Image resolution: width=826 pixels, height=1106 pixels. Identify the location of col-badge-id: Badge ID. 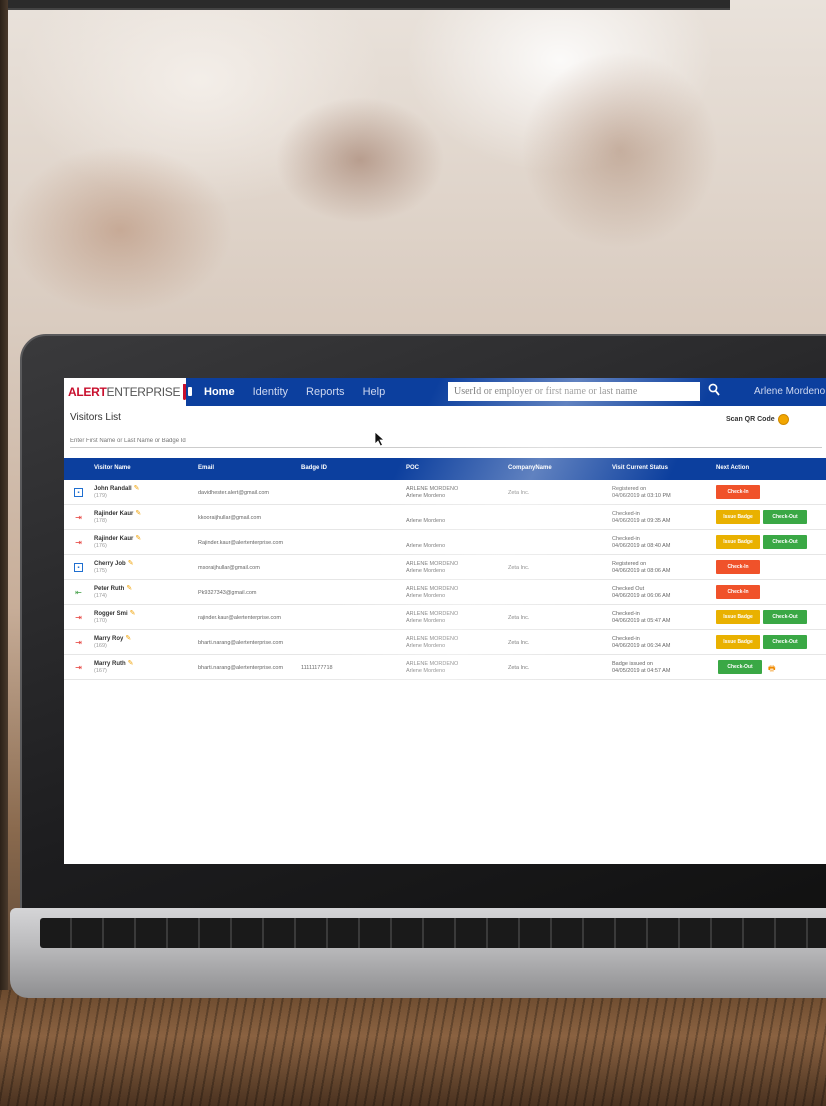
(314, 468).